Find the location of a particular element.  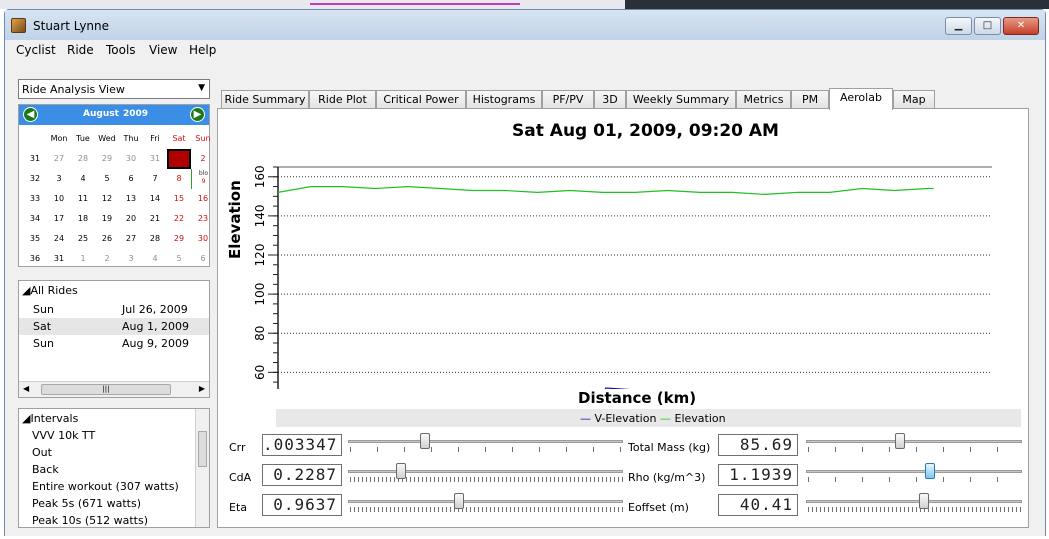

menu-help: Help is located at coordinates (202, 50).